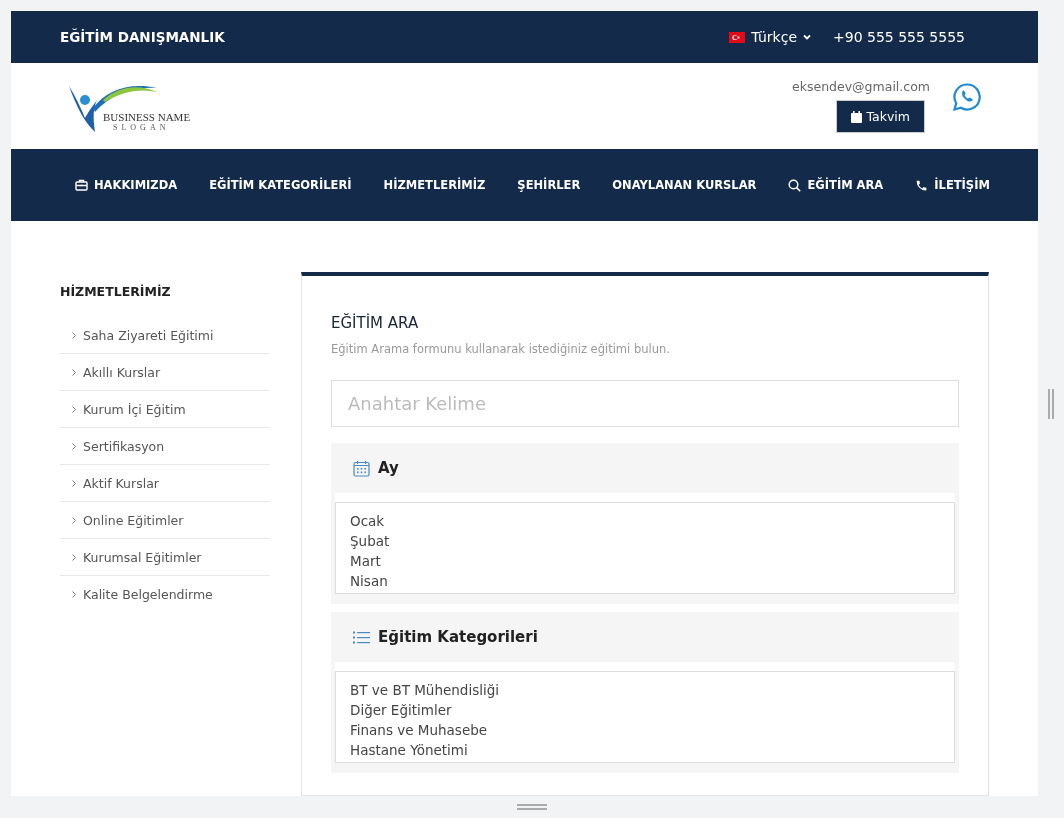  I want to click on sidebar-link: Kurum İçi Eğitim, so click(165, 409).